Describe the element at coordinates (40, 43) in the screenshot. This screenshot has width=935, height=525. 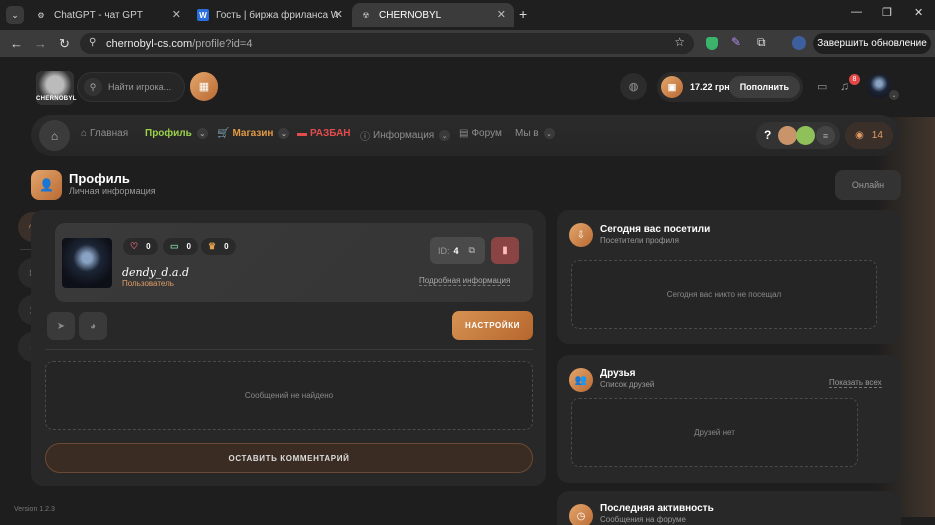
I see `forward-icon: →` at that location.